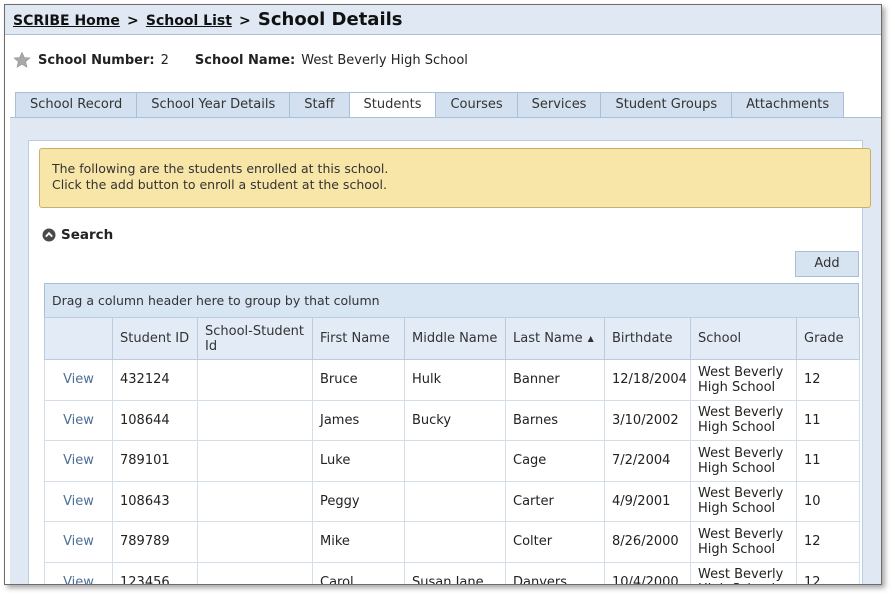  Describe the element at coordinates (245, 60) in the screenshot. I see `school-name-label: School Name:` at that location.